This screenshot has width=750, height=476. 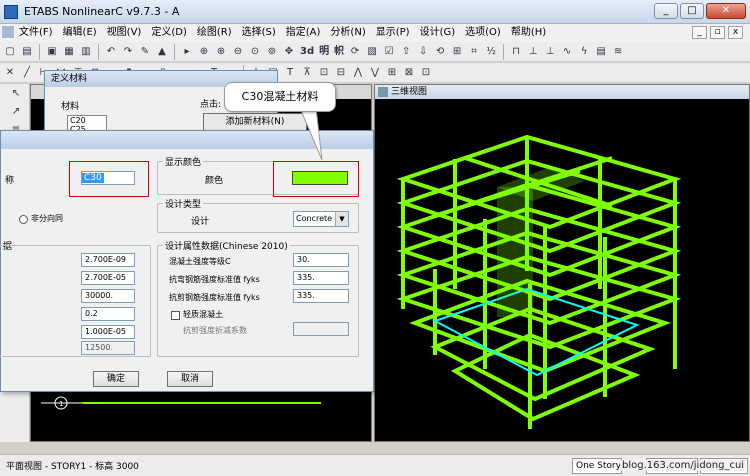 What do you see at coordinates (321, 219) in the screenshot?
I see `design-type-select: Concrete ▼` at bounding box center [321, 219].